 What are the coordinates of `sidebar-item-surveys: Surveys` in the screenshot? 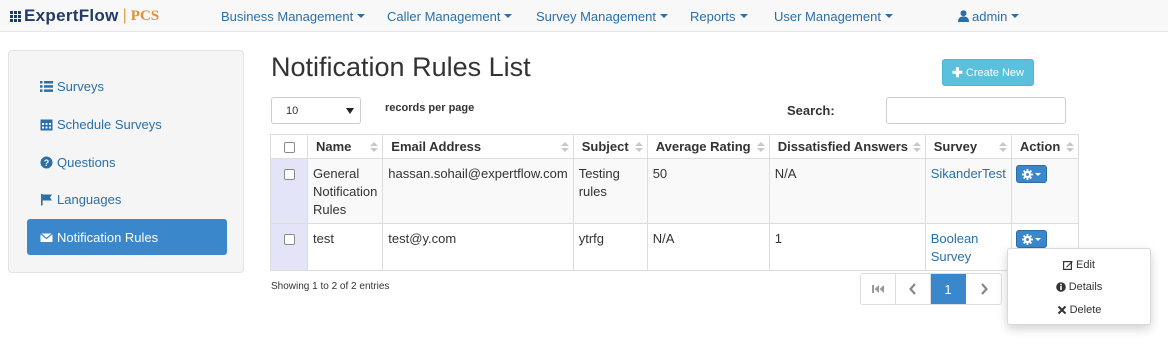 It's located at (127, 86).